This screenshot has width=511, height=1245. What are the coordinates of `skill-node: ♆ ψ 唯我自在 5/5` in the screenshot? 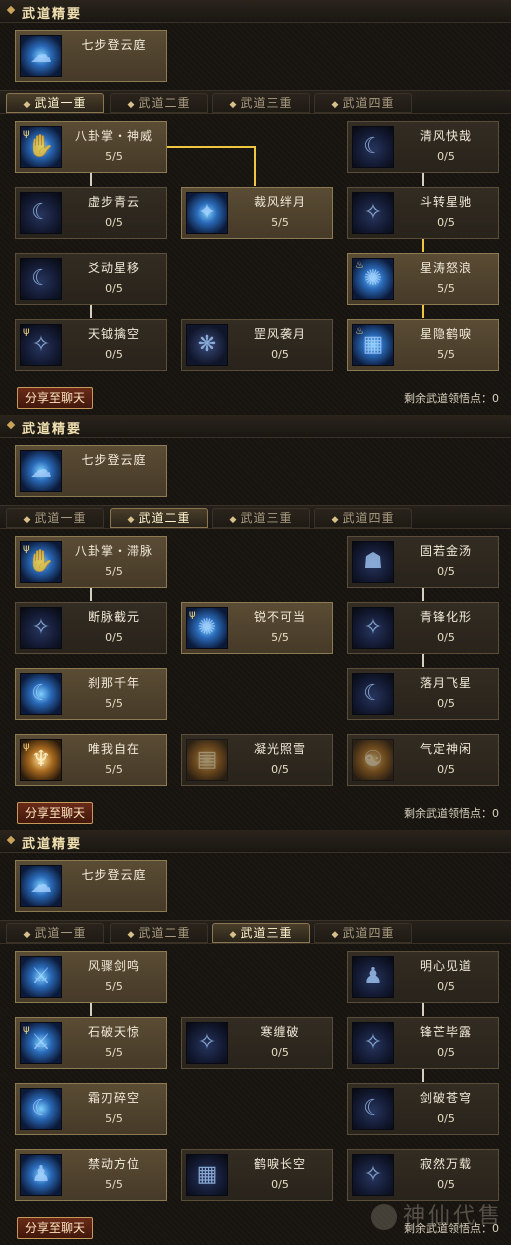 It's located at (91, 760).